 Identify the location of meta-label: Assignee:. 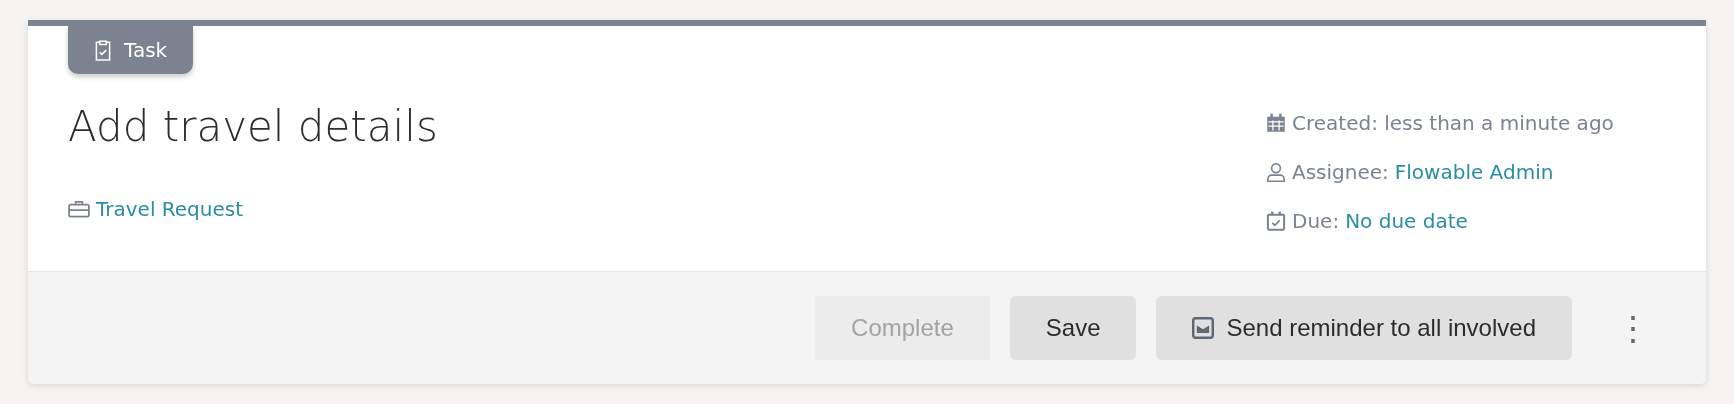
(1340, 171).